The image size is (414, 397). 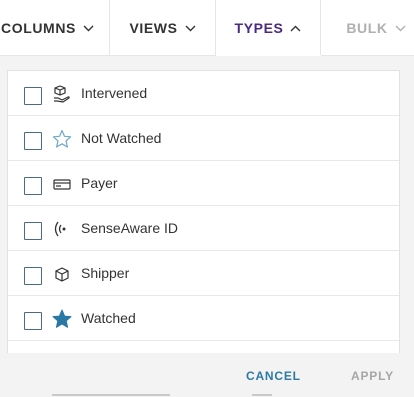 I want to click on cancel-button: CANCEL, so click(x=273, y=376).